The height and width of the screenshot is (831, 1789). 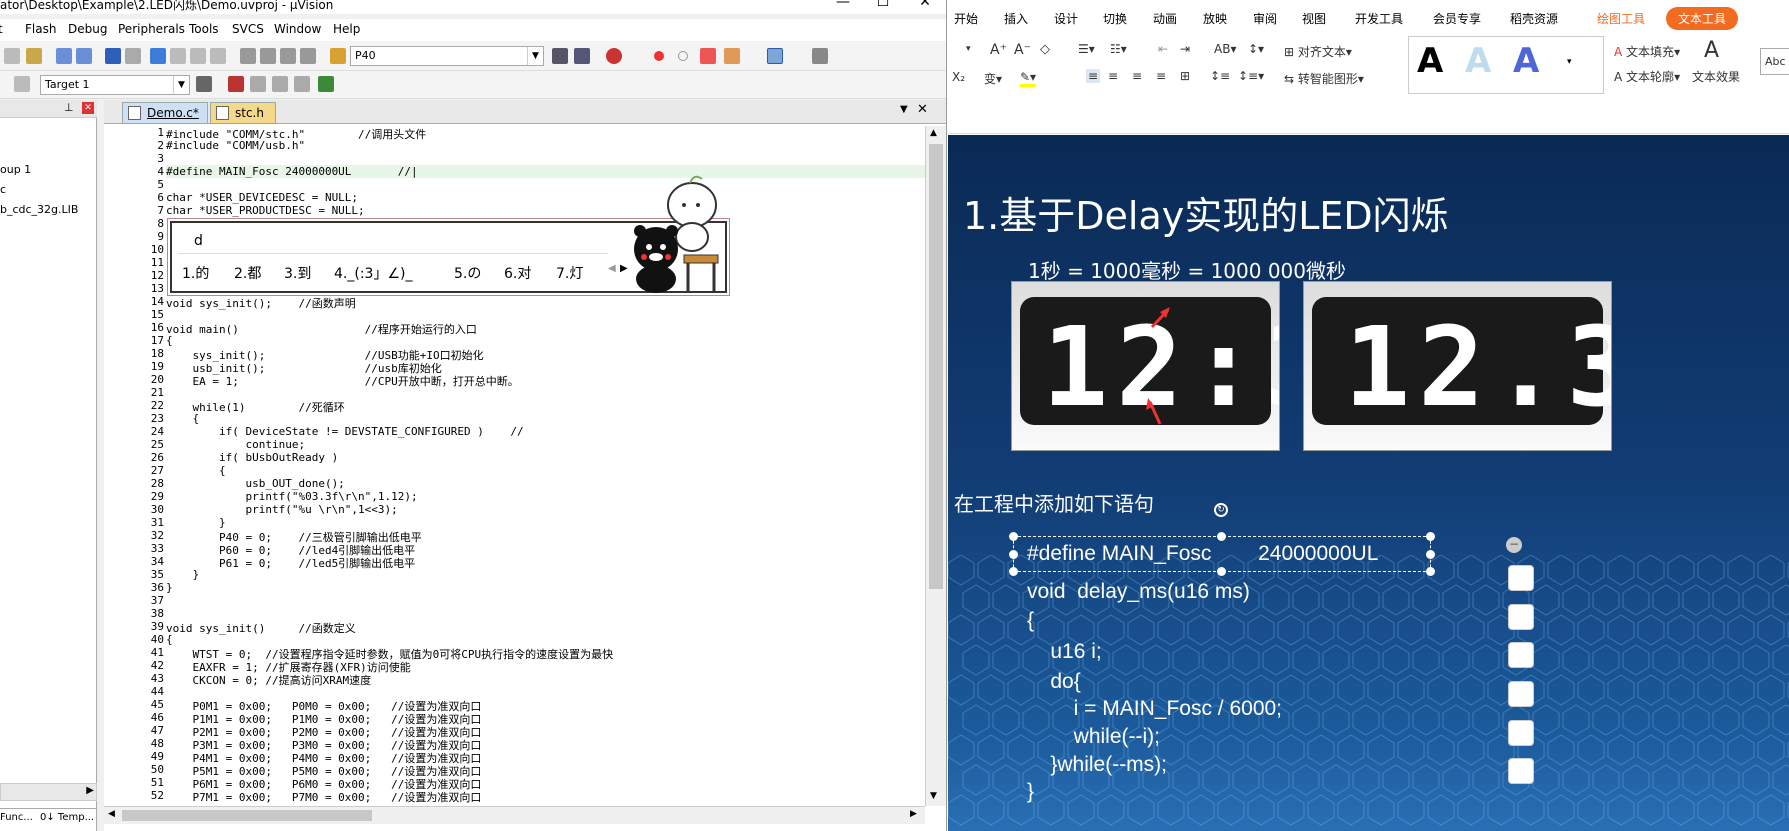 I want to click on code-line: char *USER_PRODUCTDESC = NULL;, so click(x=265, y=210).